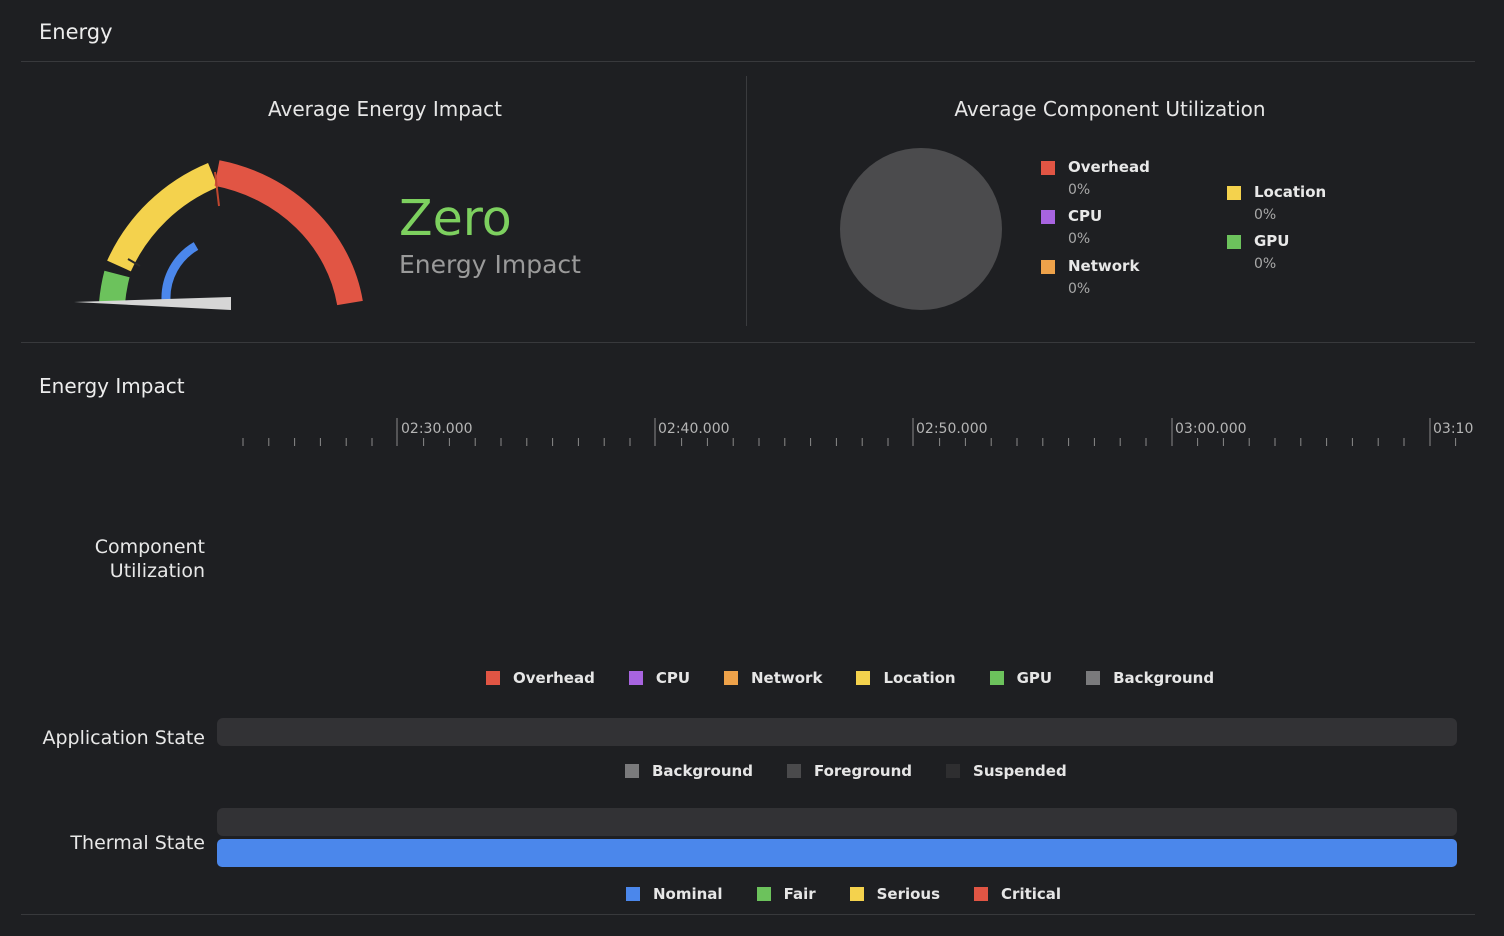  I want to click on energy-rating: Zero, so click(455, 218).